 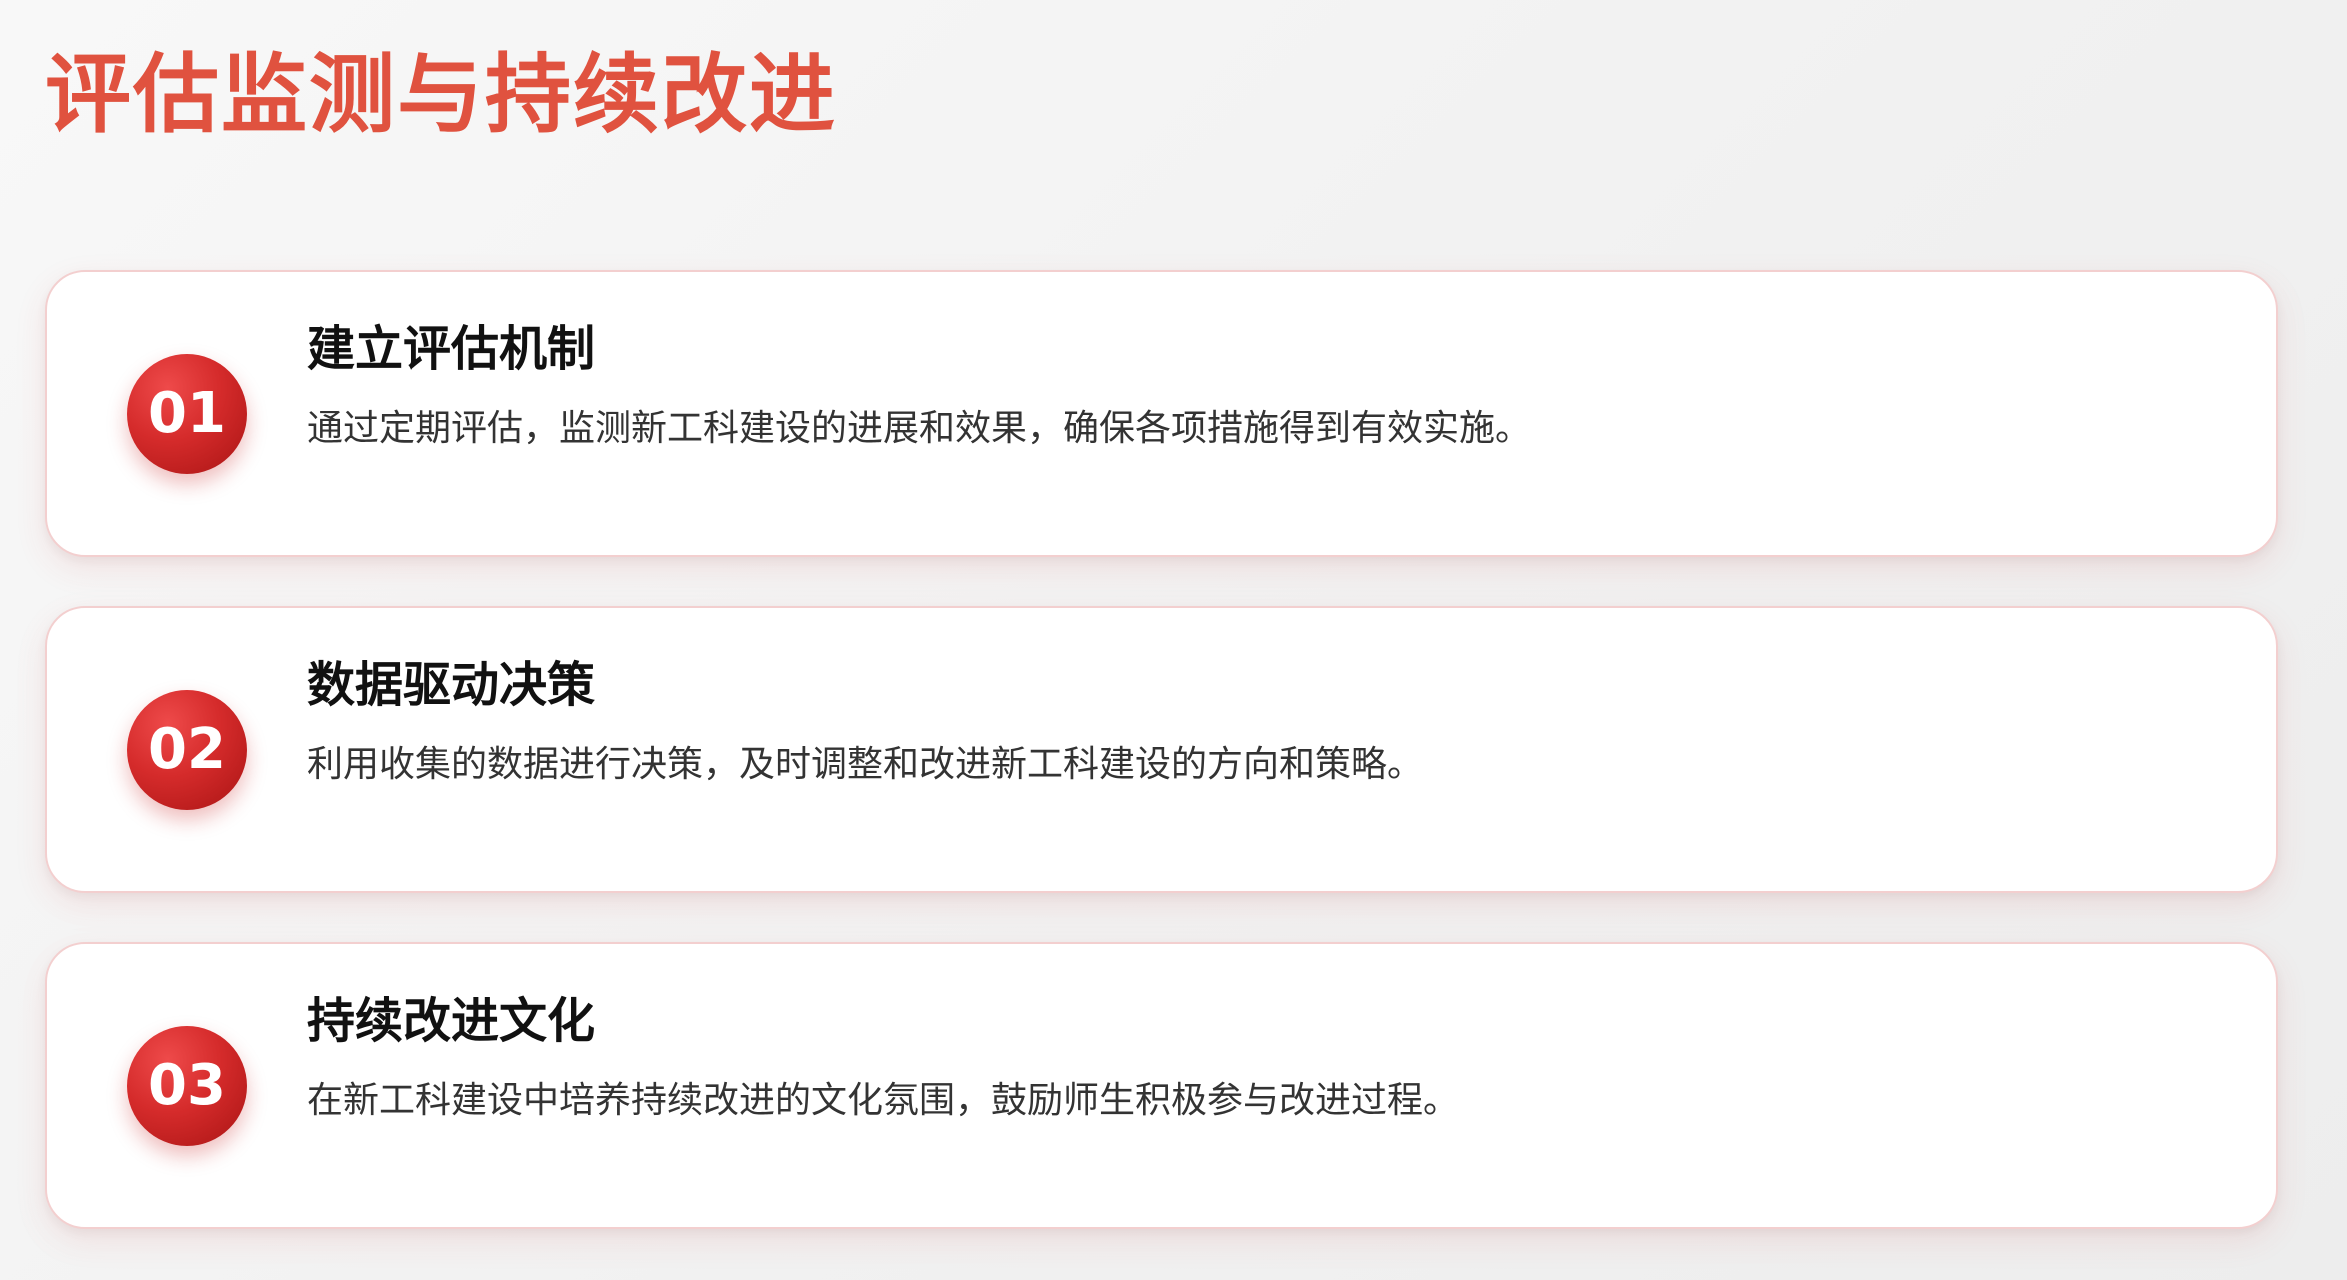 I want to click on number-badge: 01, so click(x=187, y=414).